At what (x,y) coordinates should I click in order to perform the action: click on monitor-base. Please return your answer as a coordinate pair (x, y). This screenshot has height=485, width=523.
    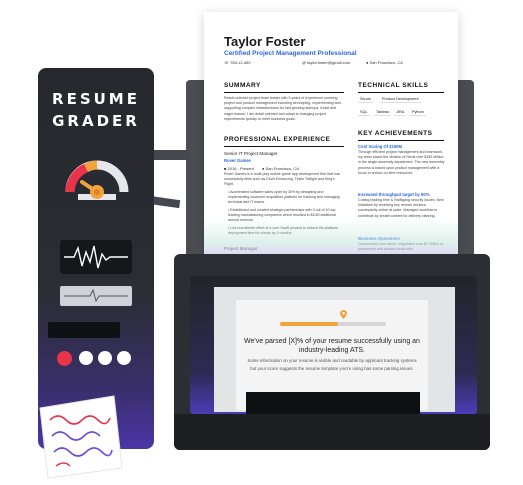
    Looking at the image, I should click on (332, 432).